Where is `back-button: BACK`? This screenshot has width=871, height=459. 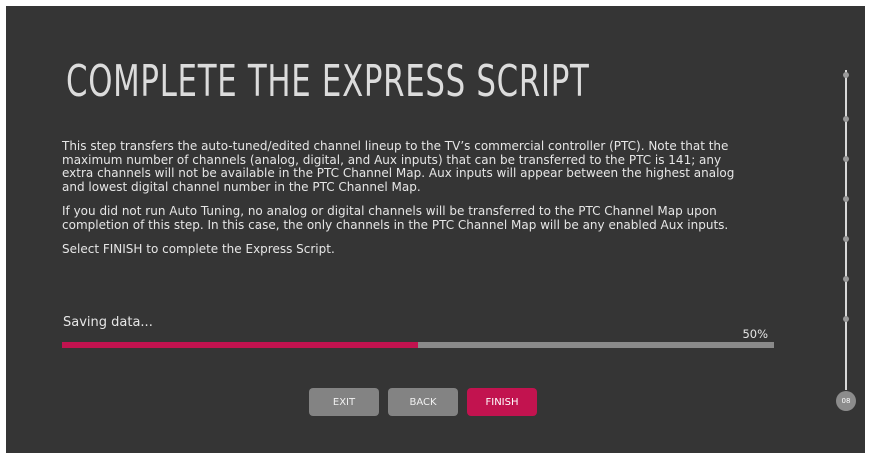
back-button: BACK is located at coordinates (423, 402).